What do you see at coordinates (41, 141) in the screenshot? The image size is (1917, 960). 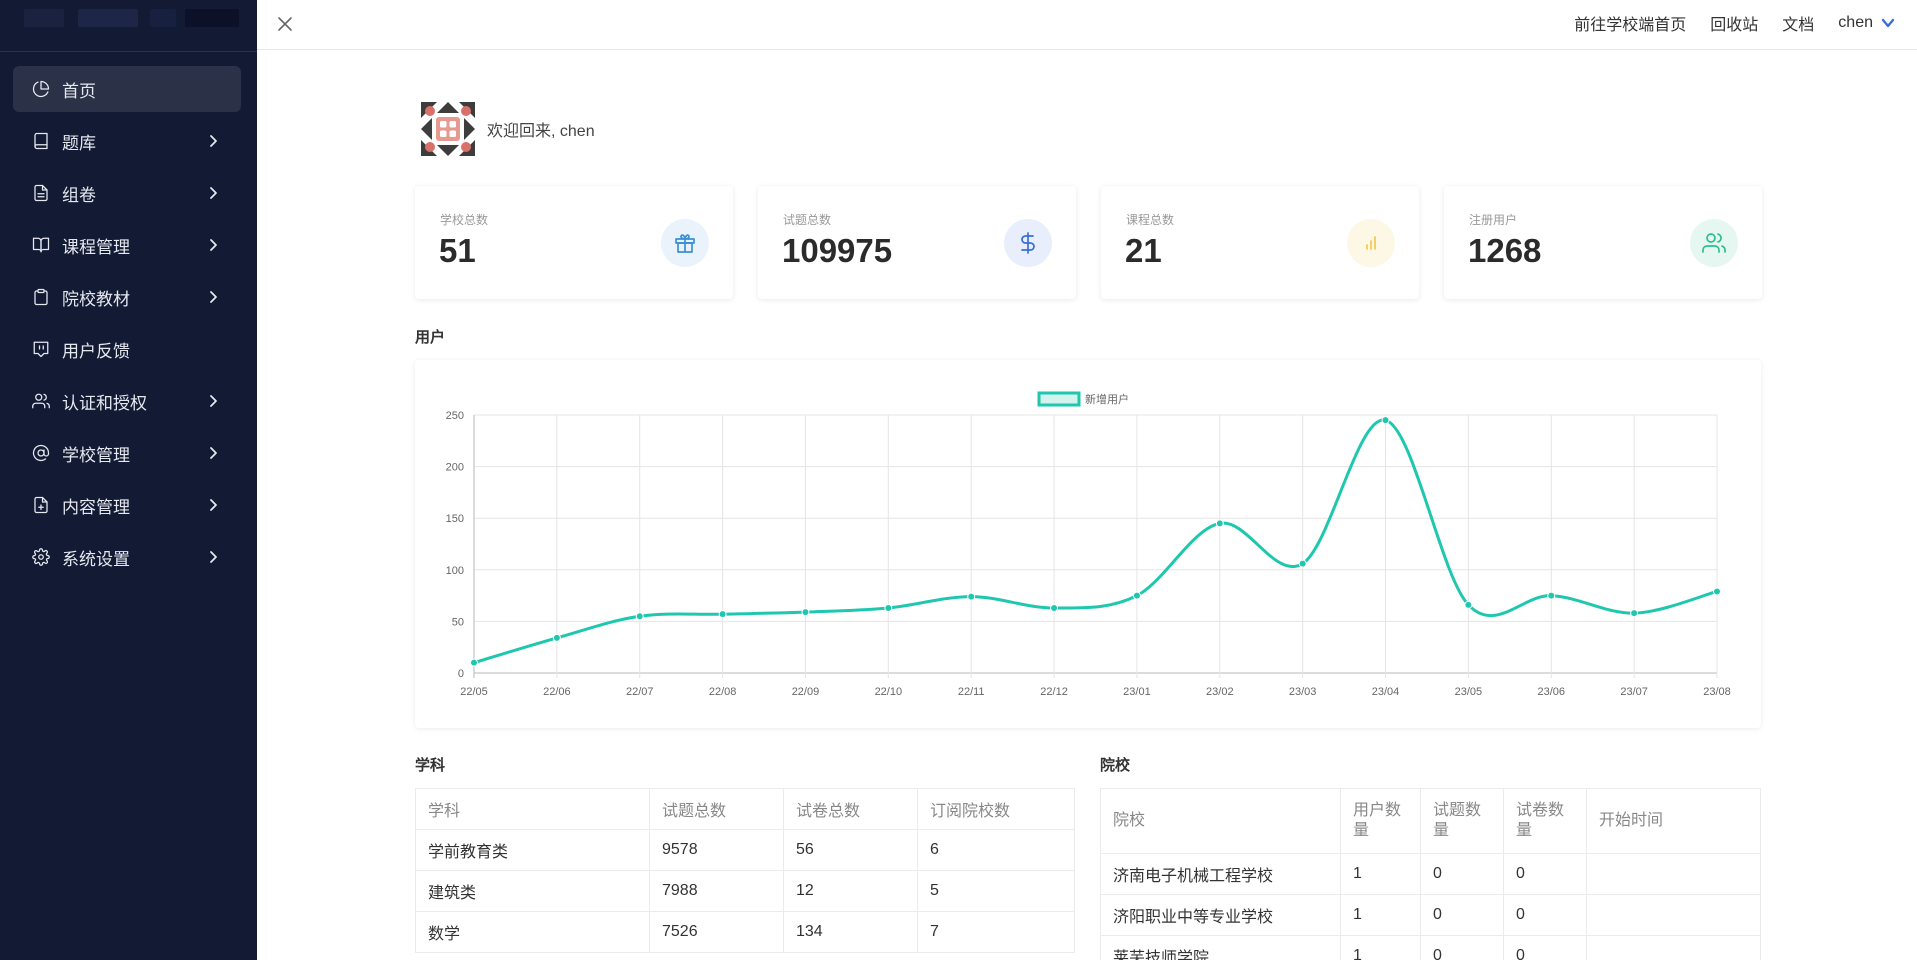 I see `book-icon` at bounding box center [41, 141].